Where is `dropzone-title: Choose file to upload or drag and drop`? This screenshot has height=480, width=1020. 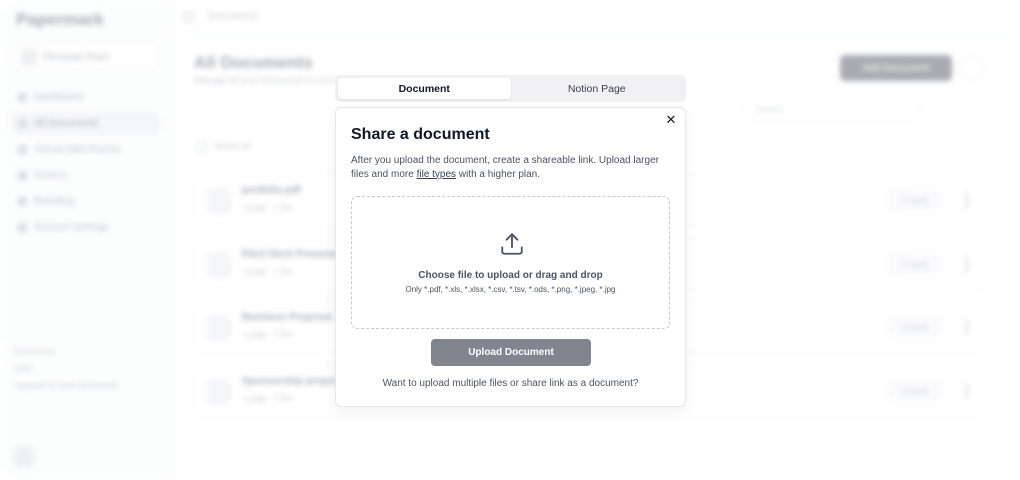
dropzone-title: Choose file to upload or drag and drop is located at coordinates (510, 275).